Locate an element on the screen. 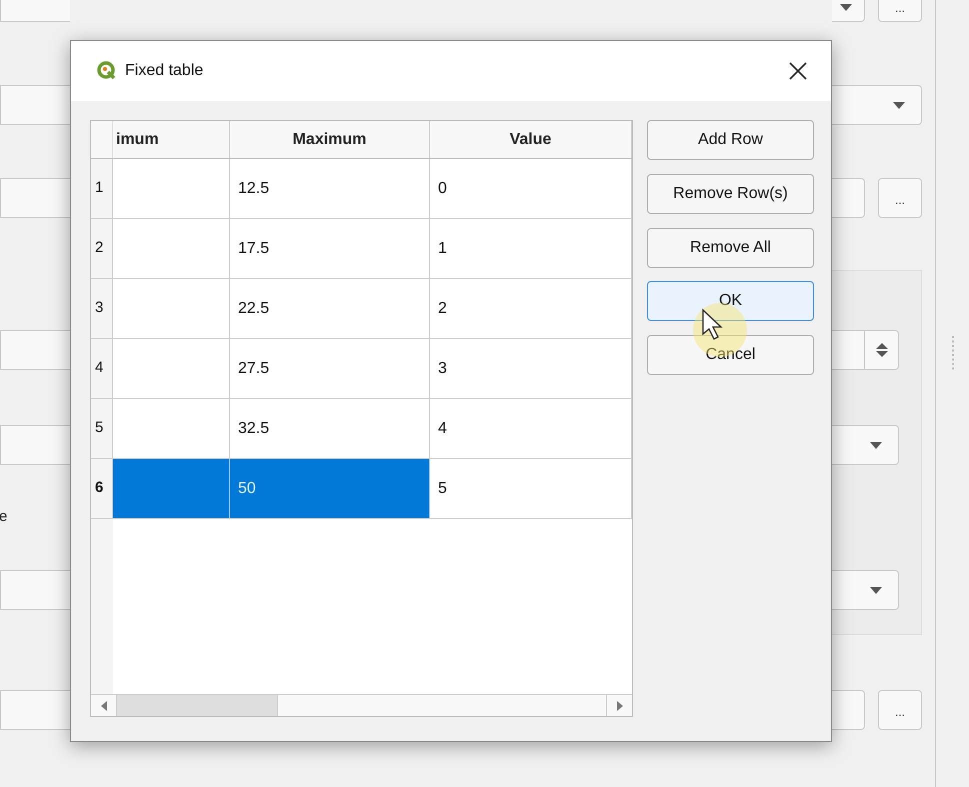 This screenshot has height=787, width=969. row-header: 5 is located at coordinates (102, 428).